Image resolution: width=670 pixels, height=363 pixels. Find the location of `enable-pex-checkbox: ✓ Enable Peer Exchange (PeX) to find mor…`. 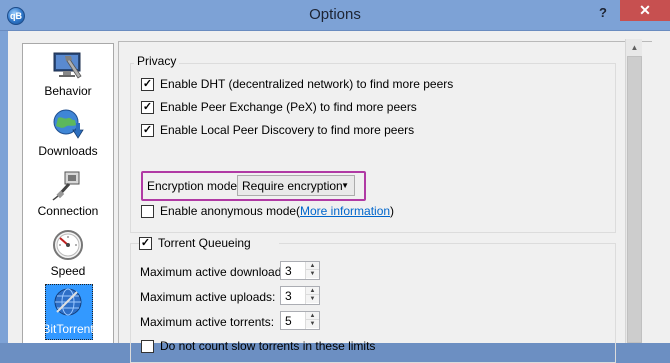

enable-pex-checkbox: ✓ Enable Peer Exchange (PeX) to find mor… is located at coordinates (371, 108).